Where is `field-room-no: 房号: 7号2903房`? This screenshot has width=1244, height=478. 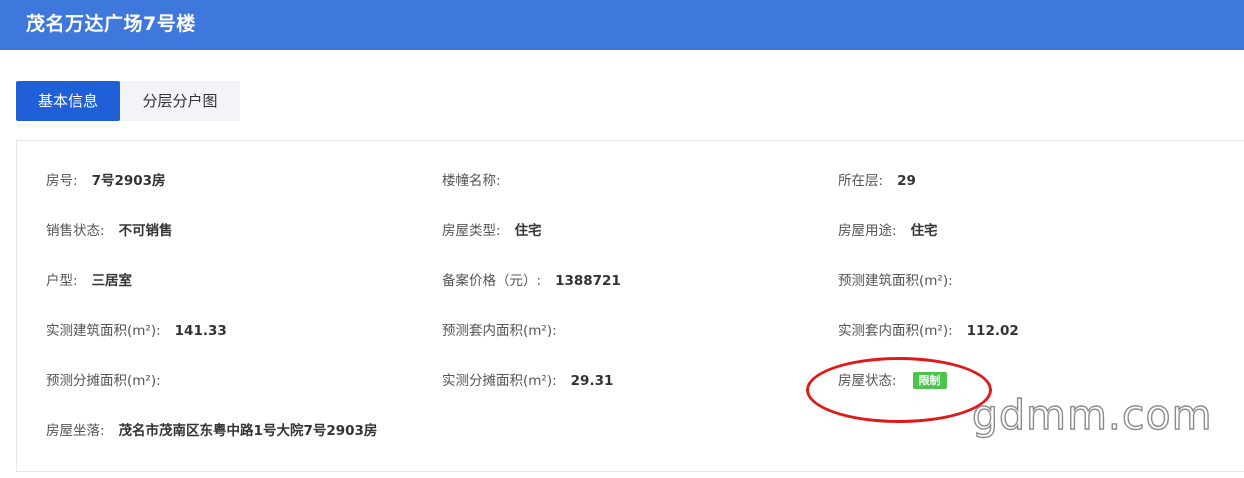
field-room-no: 房号: 7号2903房 is located at coordinates (106, 181).